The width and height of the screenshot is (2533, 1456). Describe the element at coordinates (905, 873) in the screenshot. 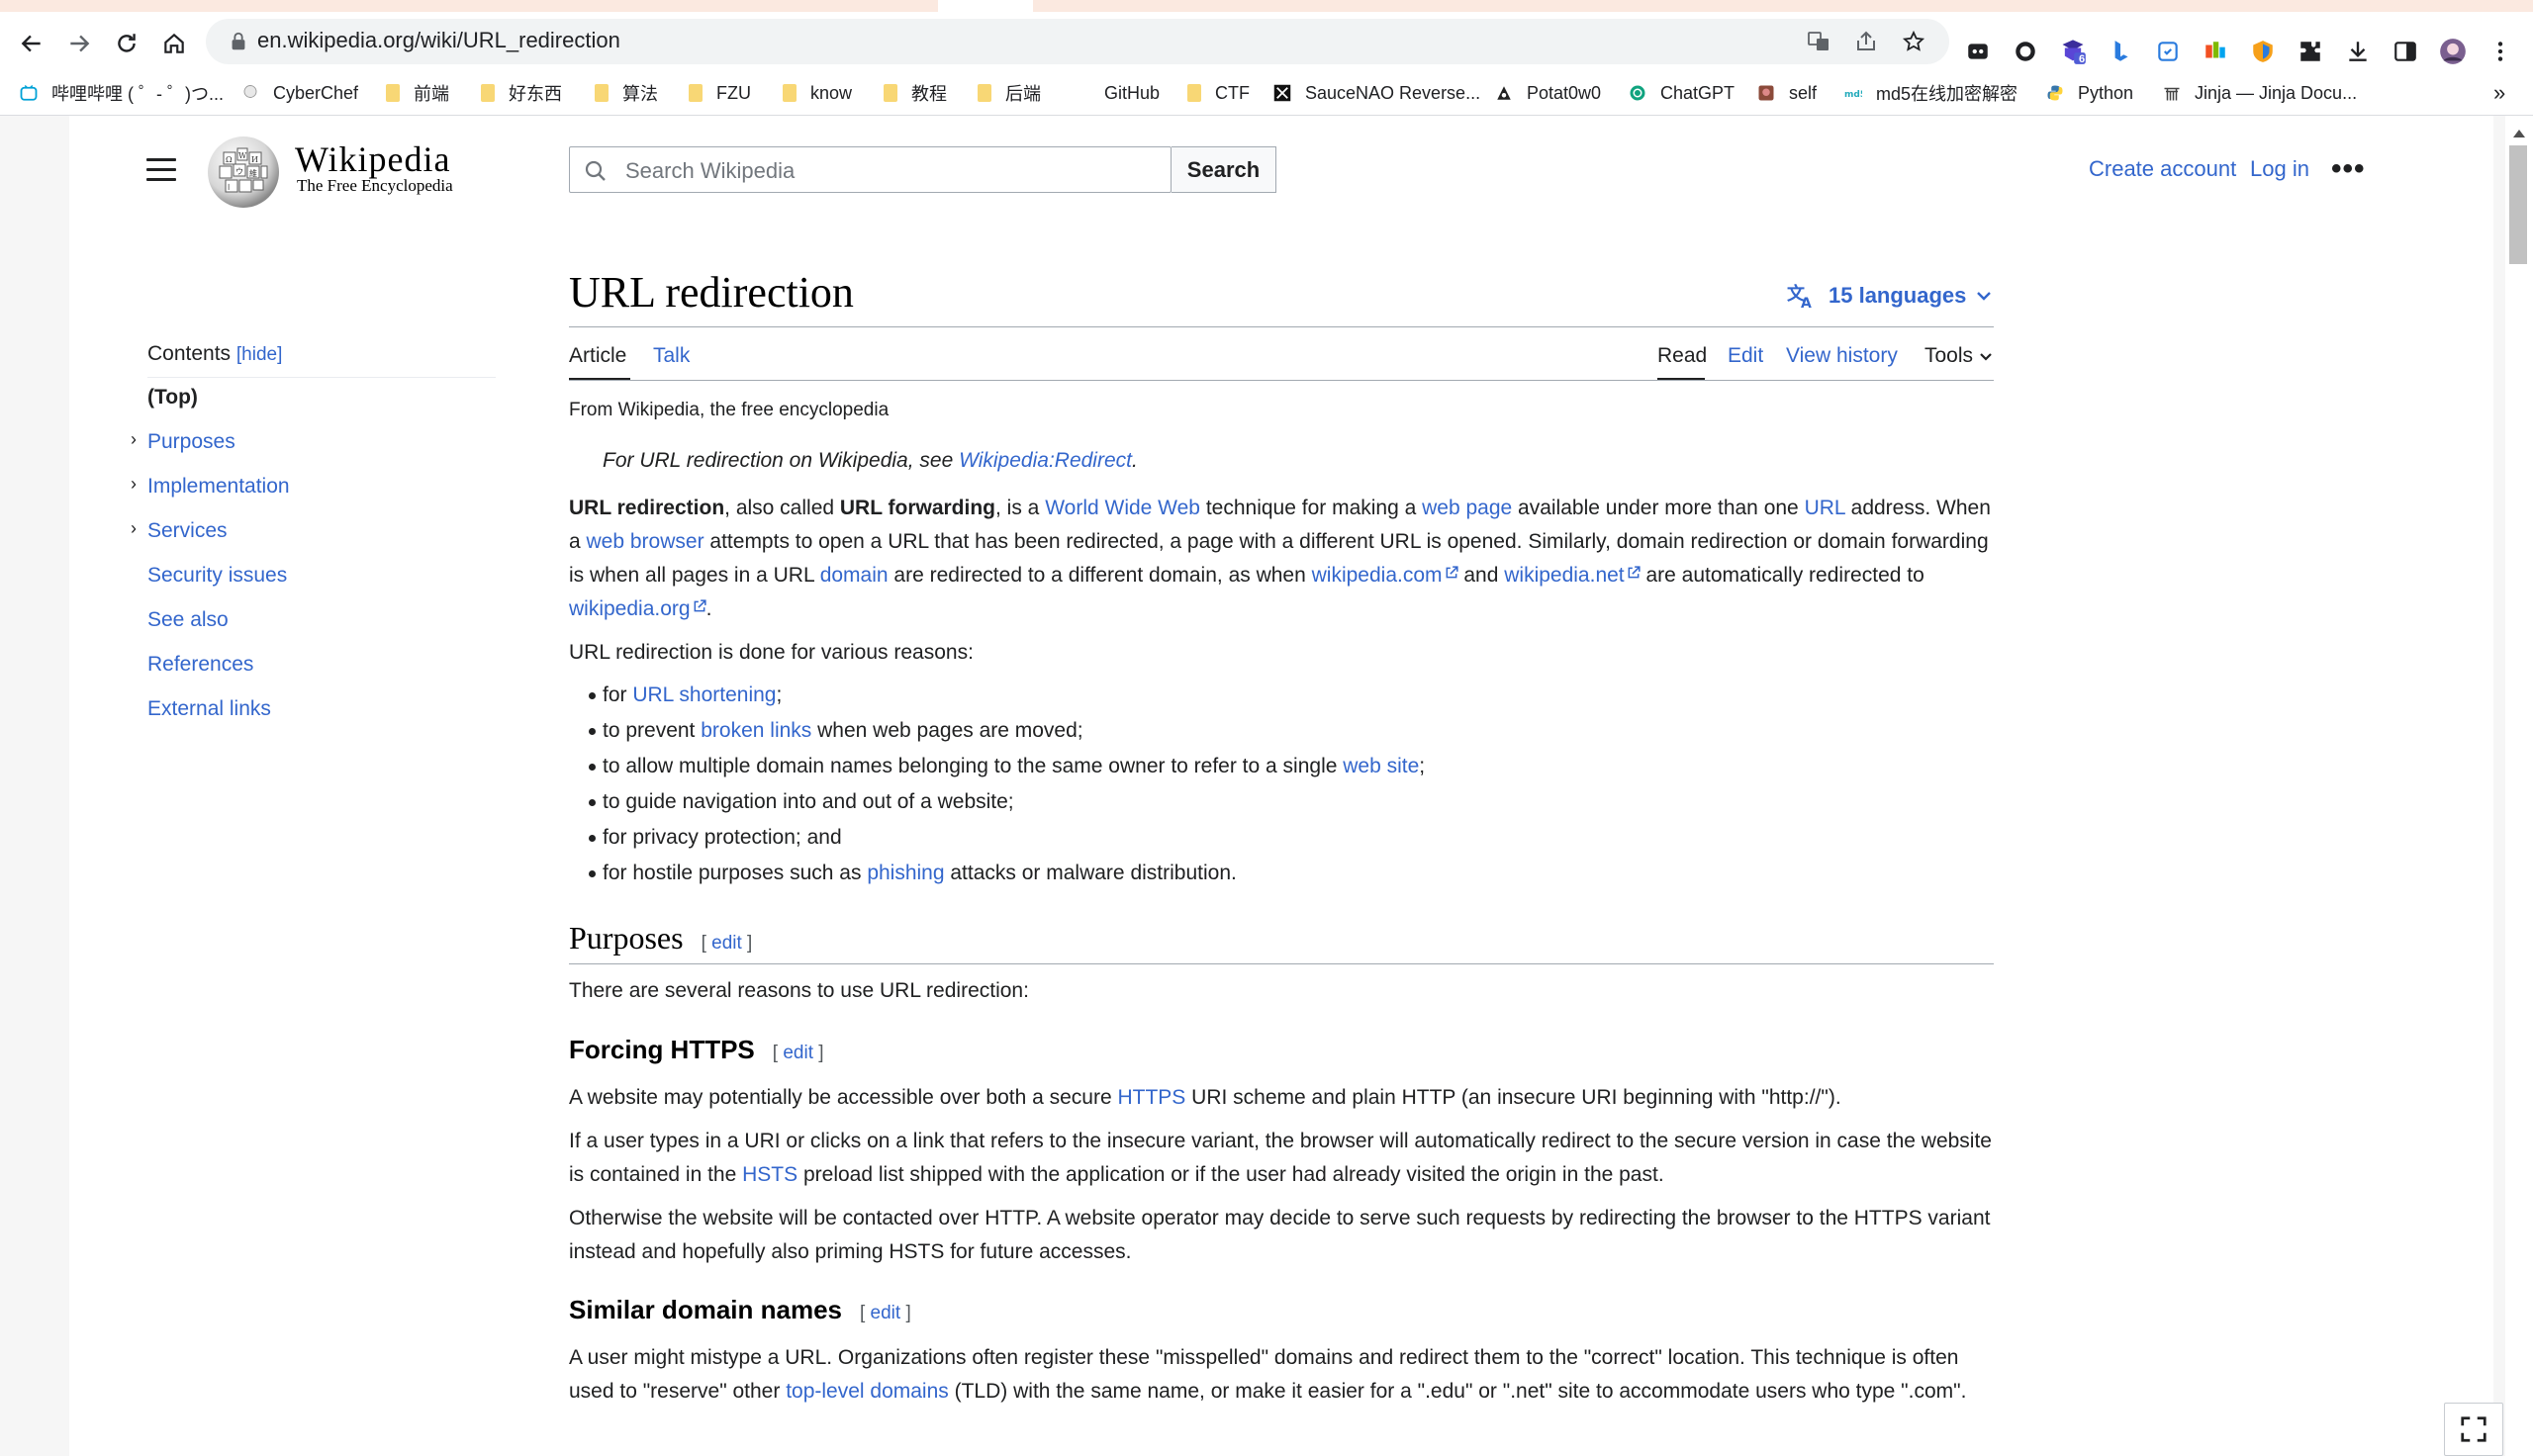

I see `link-phishing: phishing` at that location.